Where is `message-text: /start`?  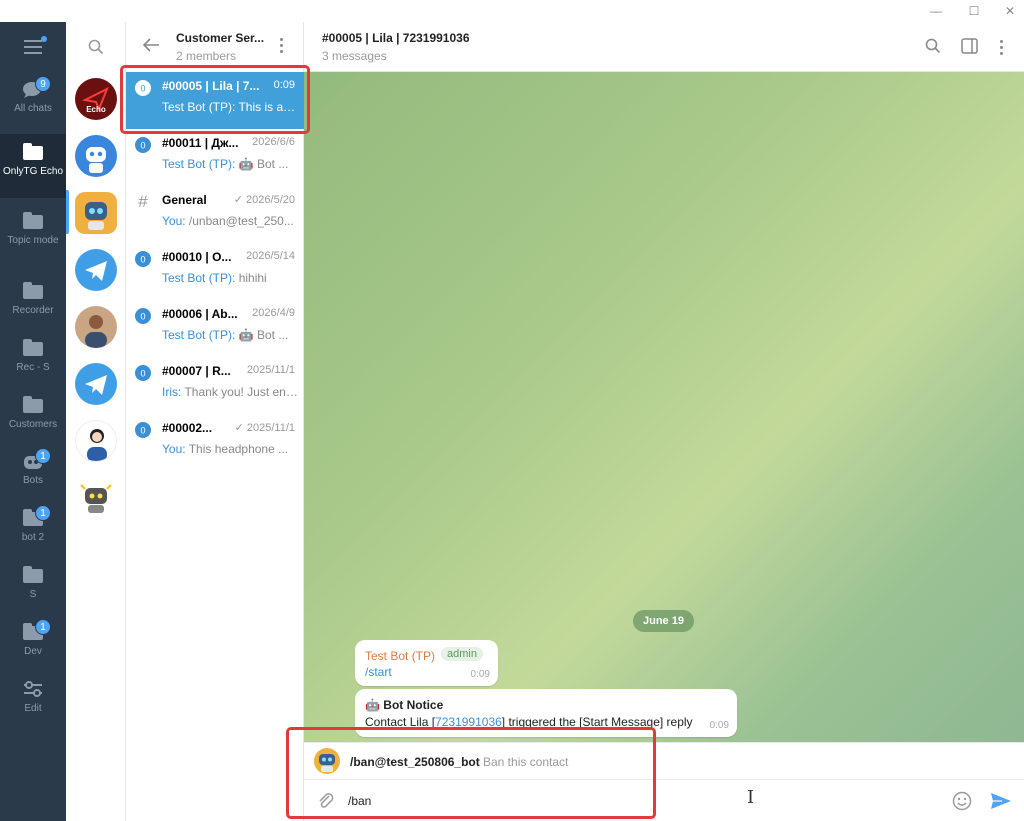
message-text: /start is located at coordinates (378, 672).